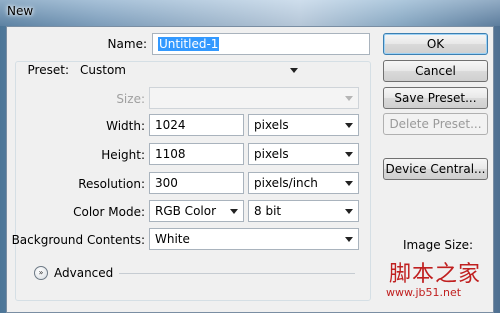  What do you see at coordinates (196, 183) in the screenshot?
I see `resolution-input: 300` at bounding box center [196, 183].